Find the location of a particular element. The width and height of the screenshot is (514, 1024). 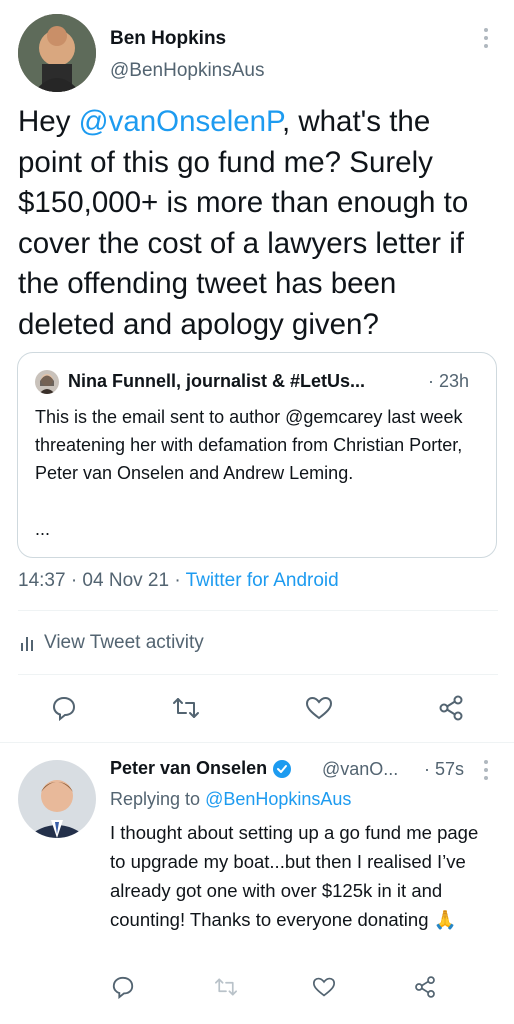

tweet-mention-link: @vanOnselenP is located at coordinates (180, 121).